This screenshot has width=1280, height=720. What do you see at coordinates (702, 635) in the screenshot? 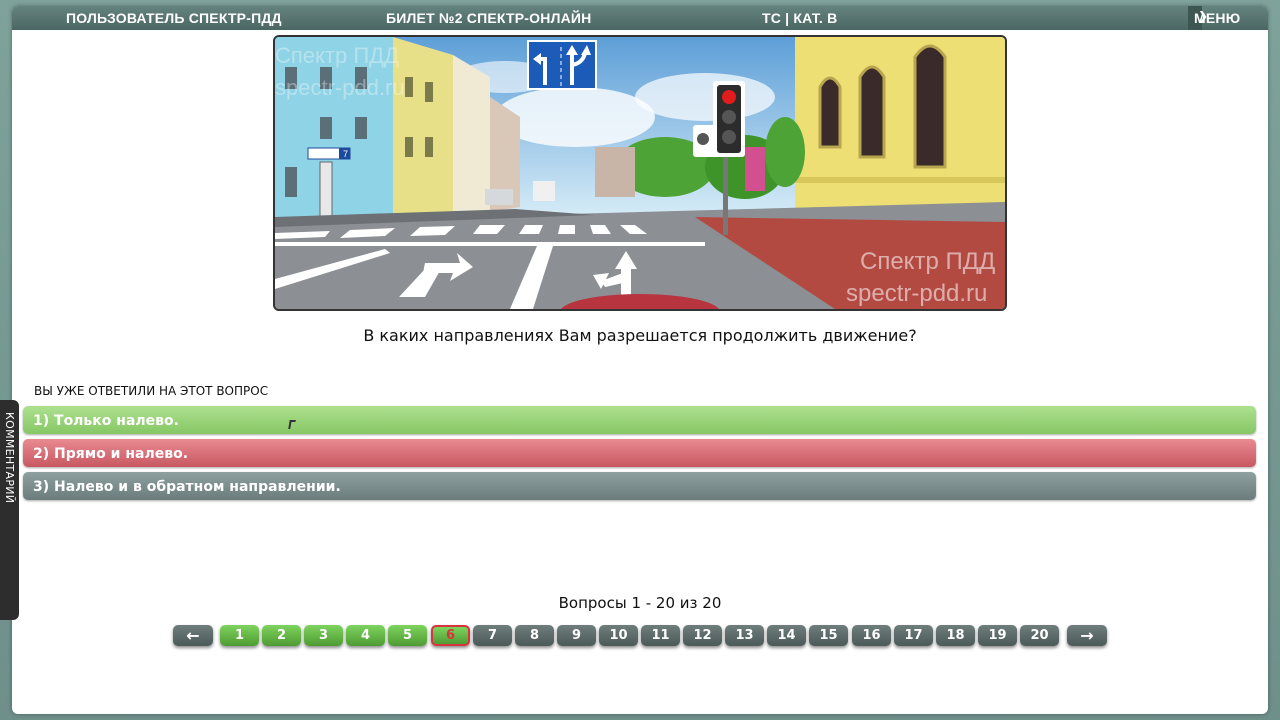
I see `page-button-12: 12` at bounding box center [702, 635].